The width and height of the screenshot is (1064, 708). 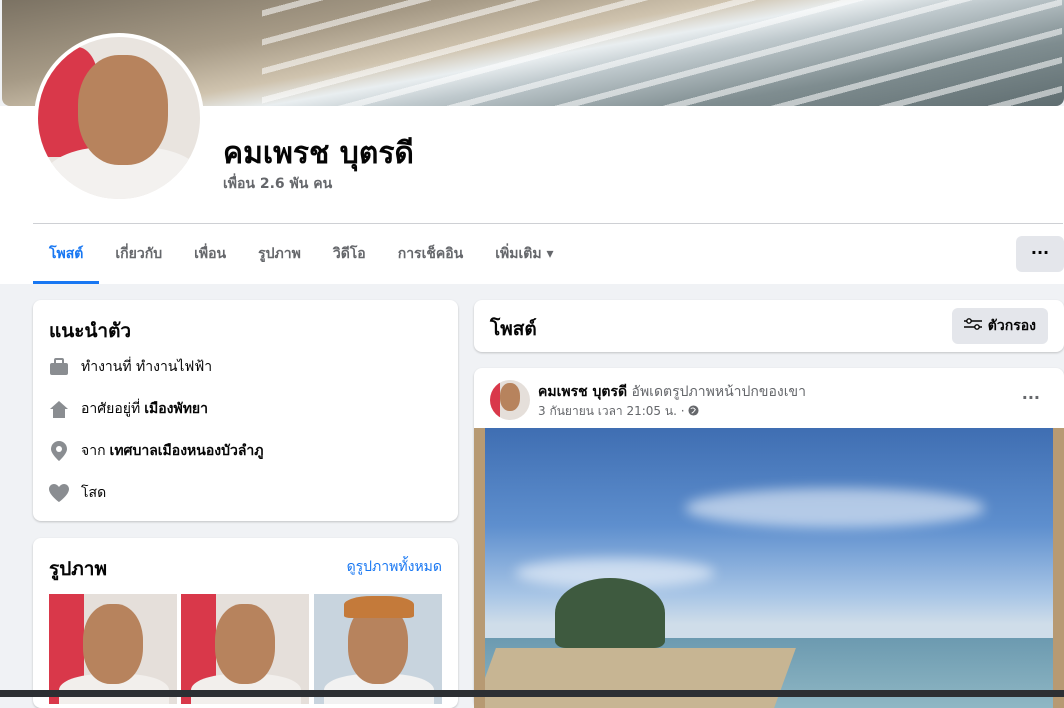 I want to click on posts-title: โพสต์, so click(x=513, y=329).